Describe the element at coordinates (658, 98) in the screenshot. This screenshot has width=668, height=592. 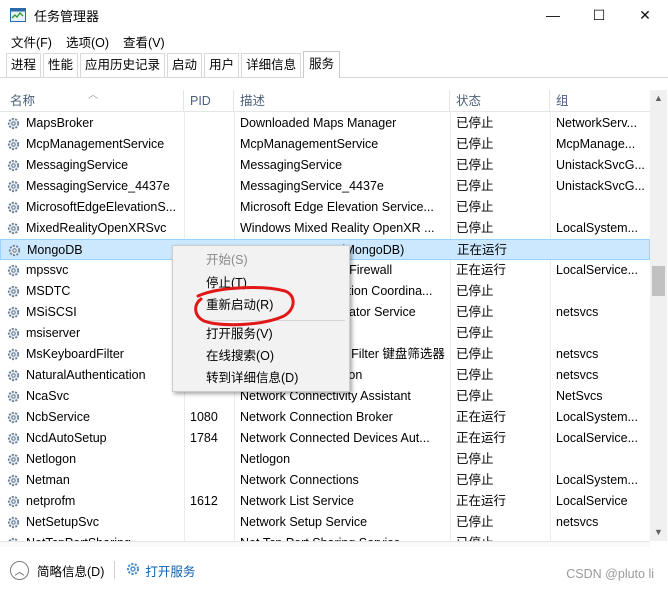
I see `scroll-up-icon: ▲` at that location.